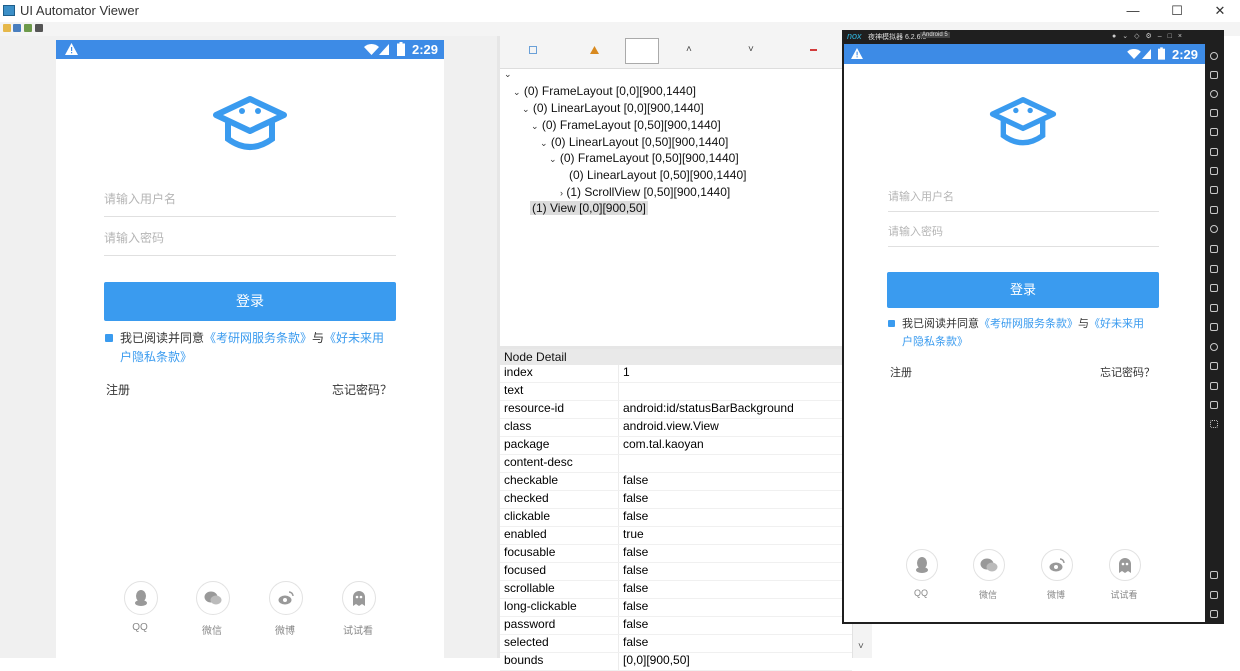 The height and width of the screenshot is (671, 1240). I want to click on tree-node: ⌄ (0) LinearLayout [0,0][900,1440], so click(613, 108).